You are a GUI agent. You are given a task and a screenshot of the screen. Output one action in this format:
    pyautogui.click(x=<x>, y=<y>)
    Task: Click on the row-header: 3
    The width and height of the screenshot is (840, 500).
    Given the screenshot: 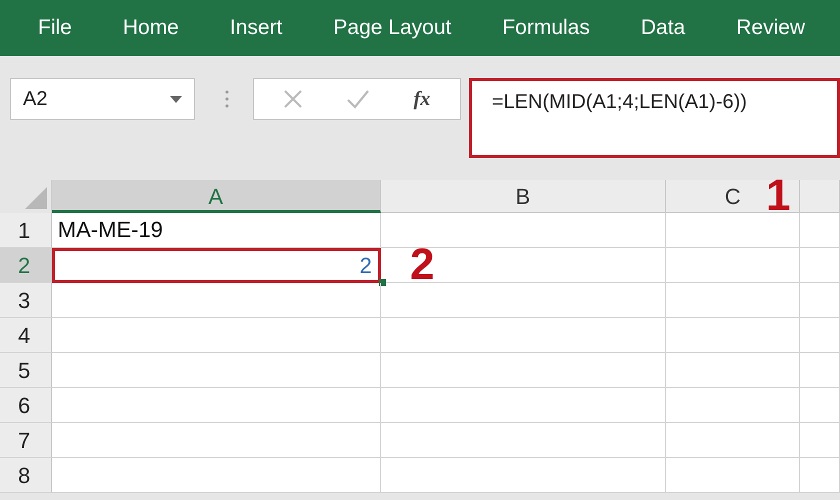 What is the action you would take?
    pyautogui.click(x=26, y=300)
    